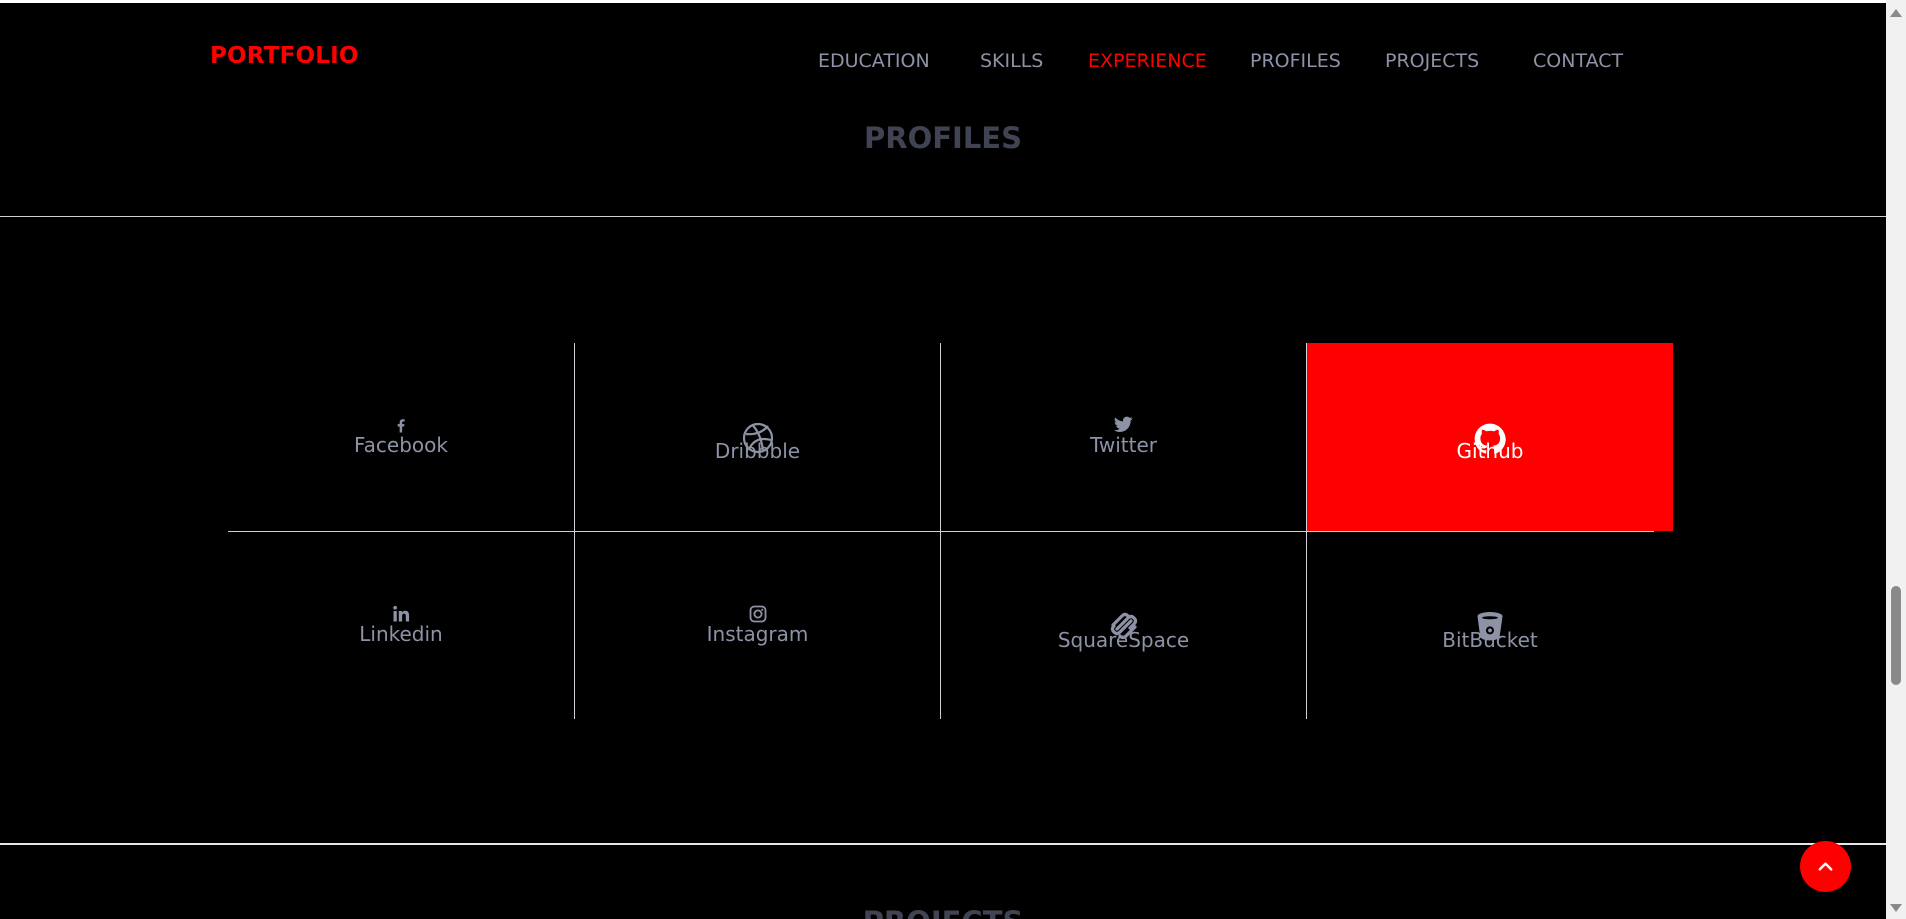  Describe the element at coordinates (1432, 61) in the screenshot. I see `nav-item-projects: PROJECTS` at that location.